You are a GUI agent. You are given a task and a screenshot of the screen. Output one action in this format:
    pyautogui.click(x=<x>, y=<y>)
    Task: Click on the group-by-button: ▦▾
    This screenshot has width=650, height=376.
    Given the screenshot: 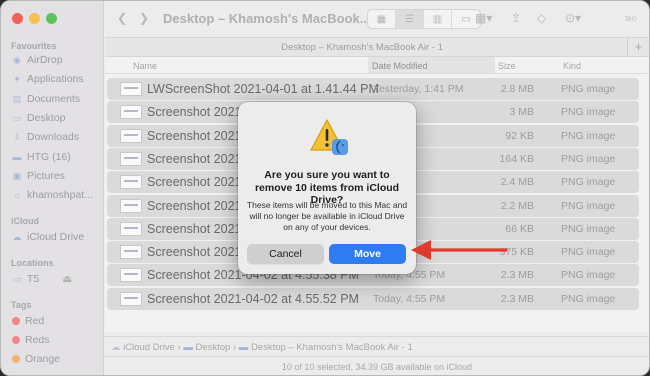 What is the action you would take?
    pyautogui.click(x=483, y=18)
    